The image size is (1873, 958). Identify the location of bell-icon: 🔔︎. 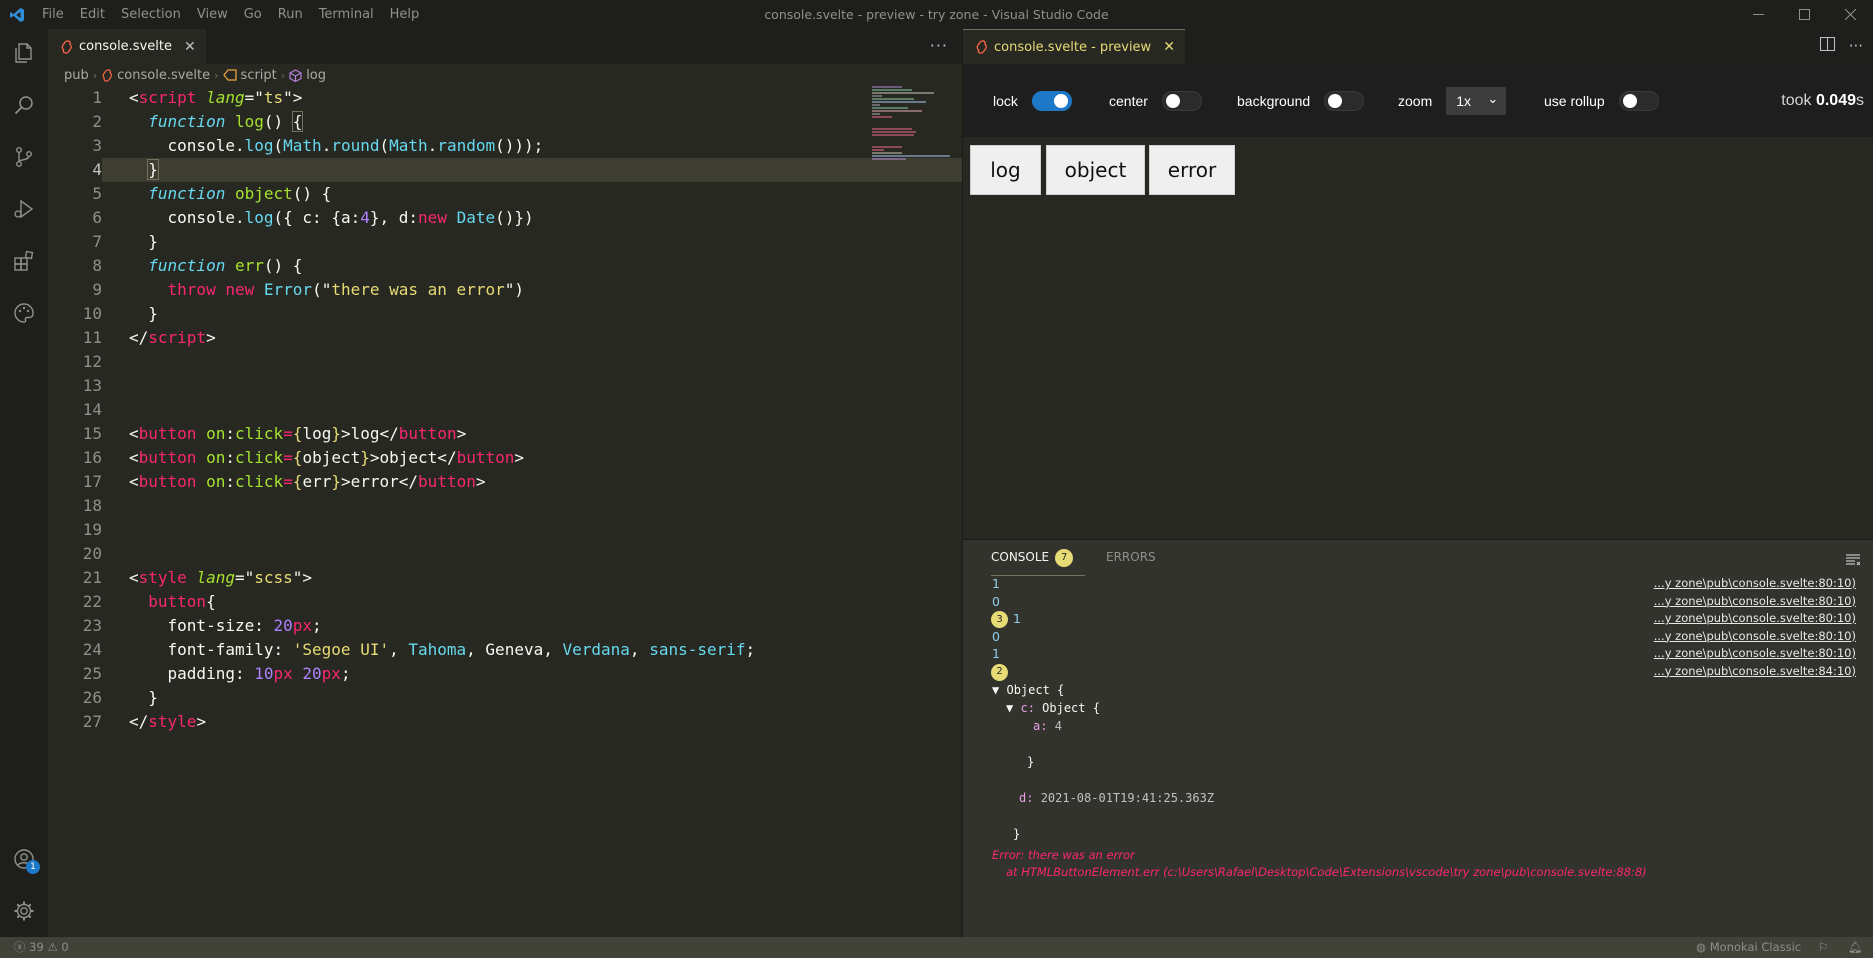
(1855, 947).